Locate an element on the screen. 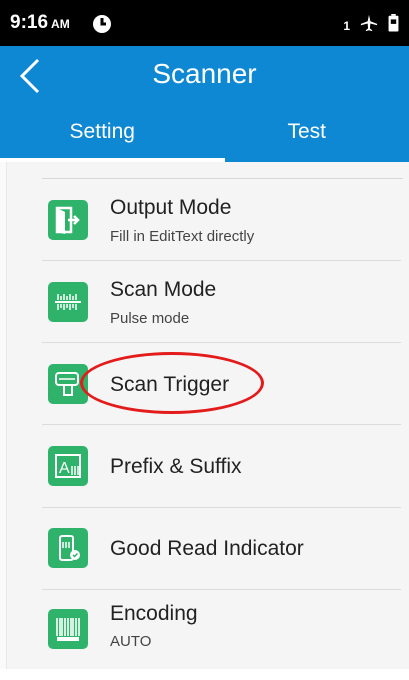  airplane-mode-icon is located at coordinates (369, 25).